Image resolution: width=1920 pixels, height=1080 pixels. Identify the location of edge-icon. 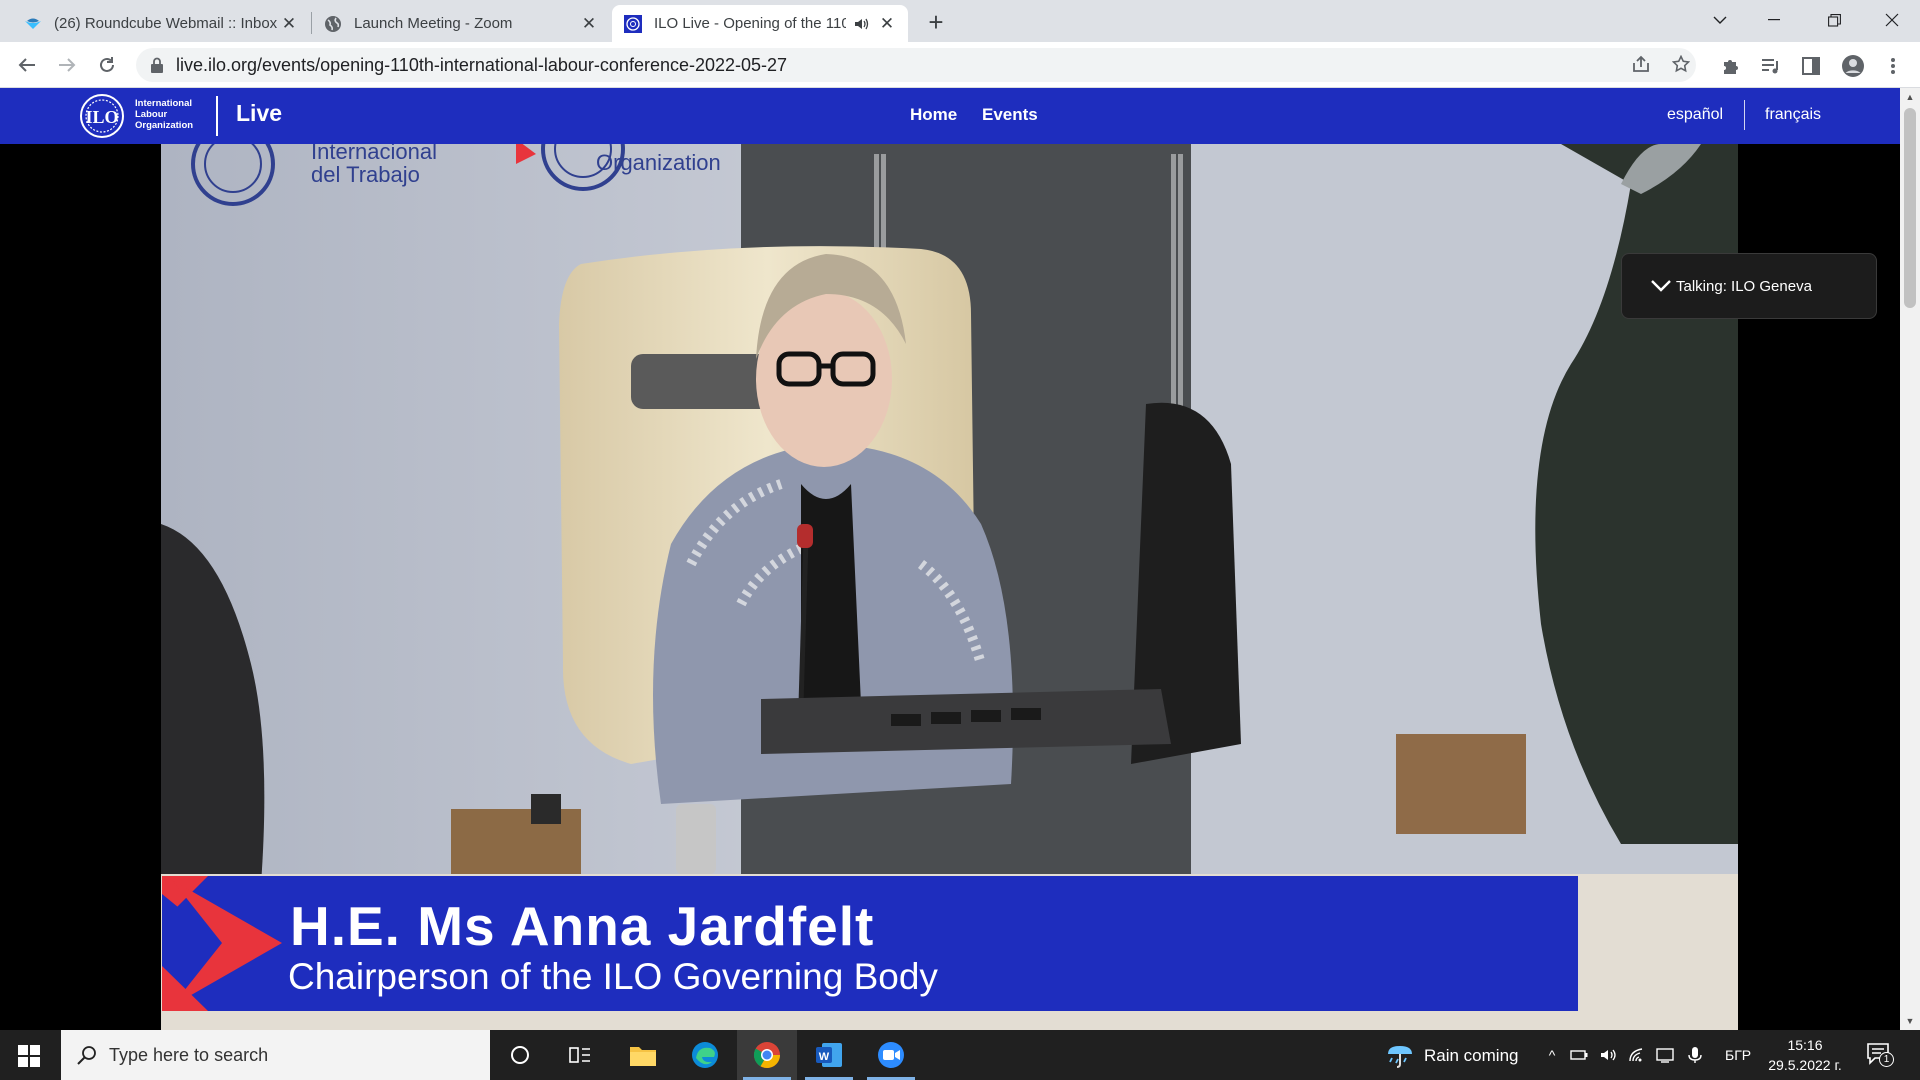
(705, 1055).